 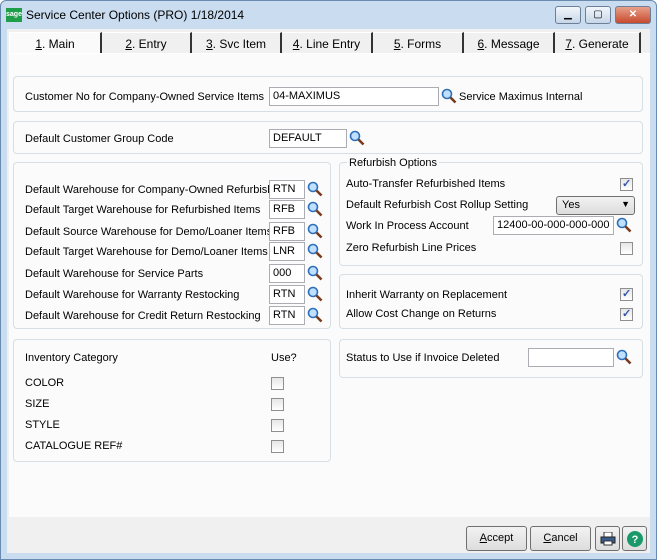 I want to click on status-label: Status to Use if Invoice Deleted, so click(x=423, y=358).